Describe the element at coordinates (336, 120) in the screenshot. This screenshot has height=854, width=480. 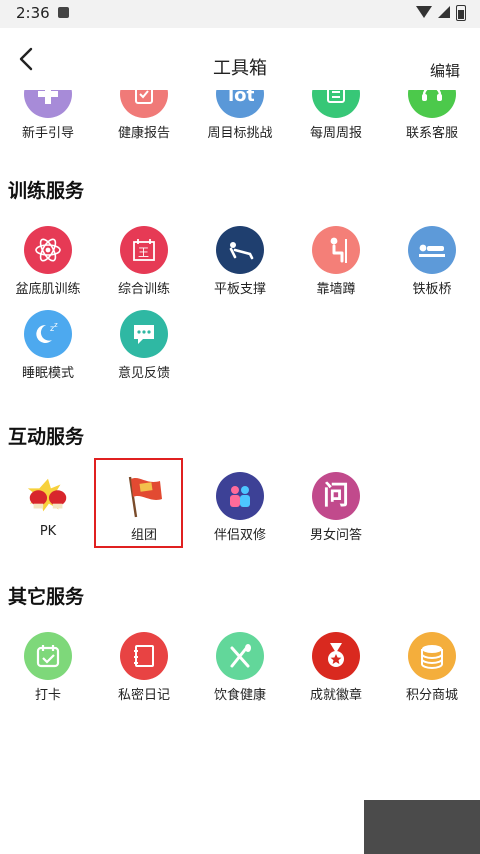
I see `tool-weekly-report: 每周周报` at that location.